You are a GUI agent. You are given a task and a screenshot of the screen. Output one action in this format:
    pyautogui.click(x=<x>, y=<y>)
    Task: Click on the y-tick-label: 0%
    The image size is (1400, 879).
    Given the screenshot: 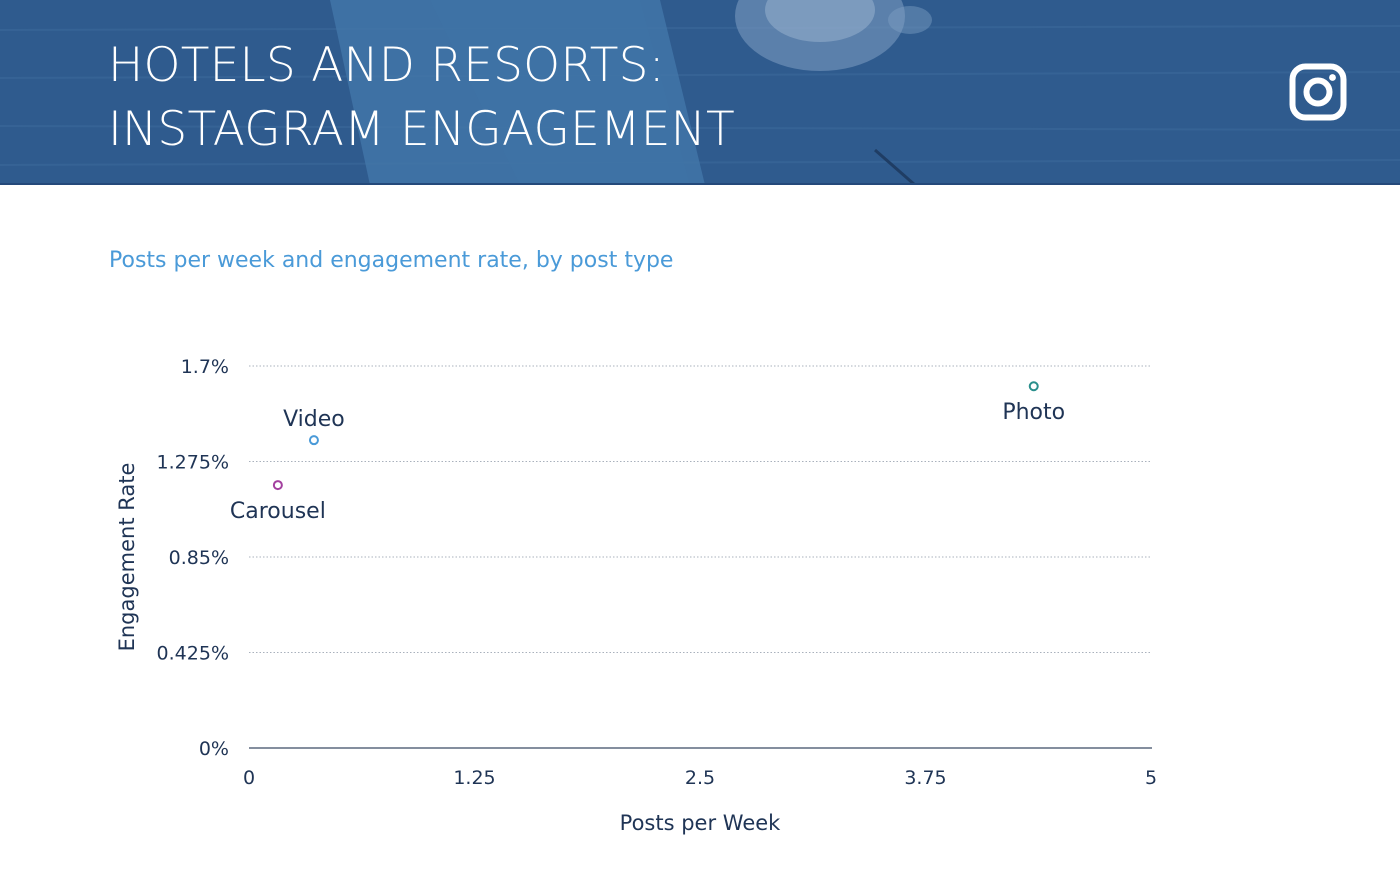 What is the action you would take?
    pyautogui.click(x=214, y=749)
    